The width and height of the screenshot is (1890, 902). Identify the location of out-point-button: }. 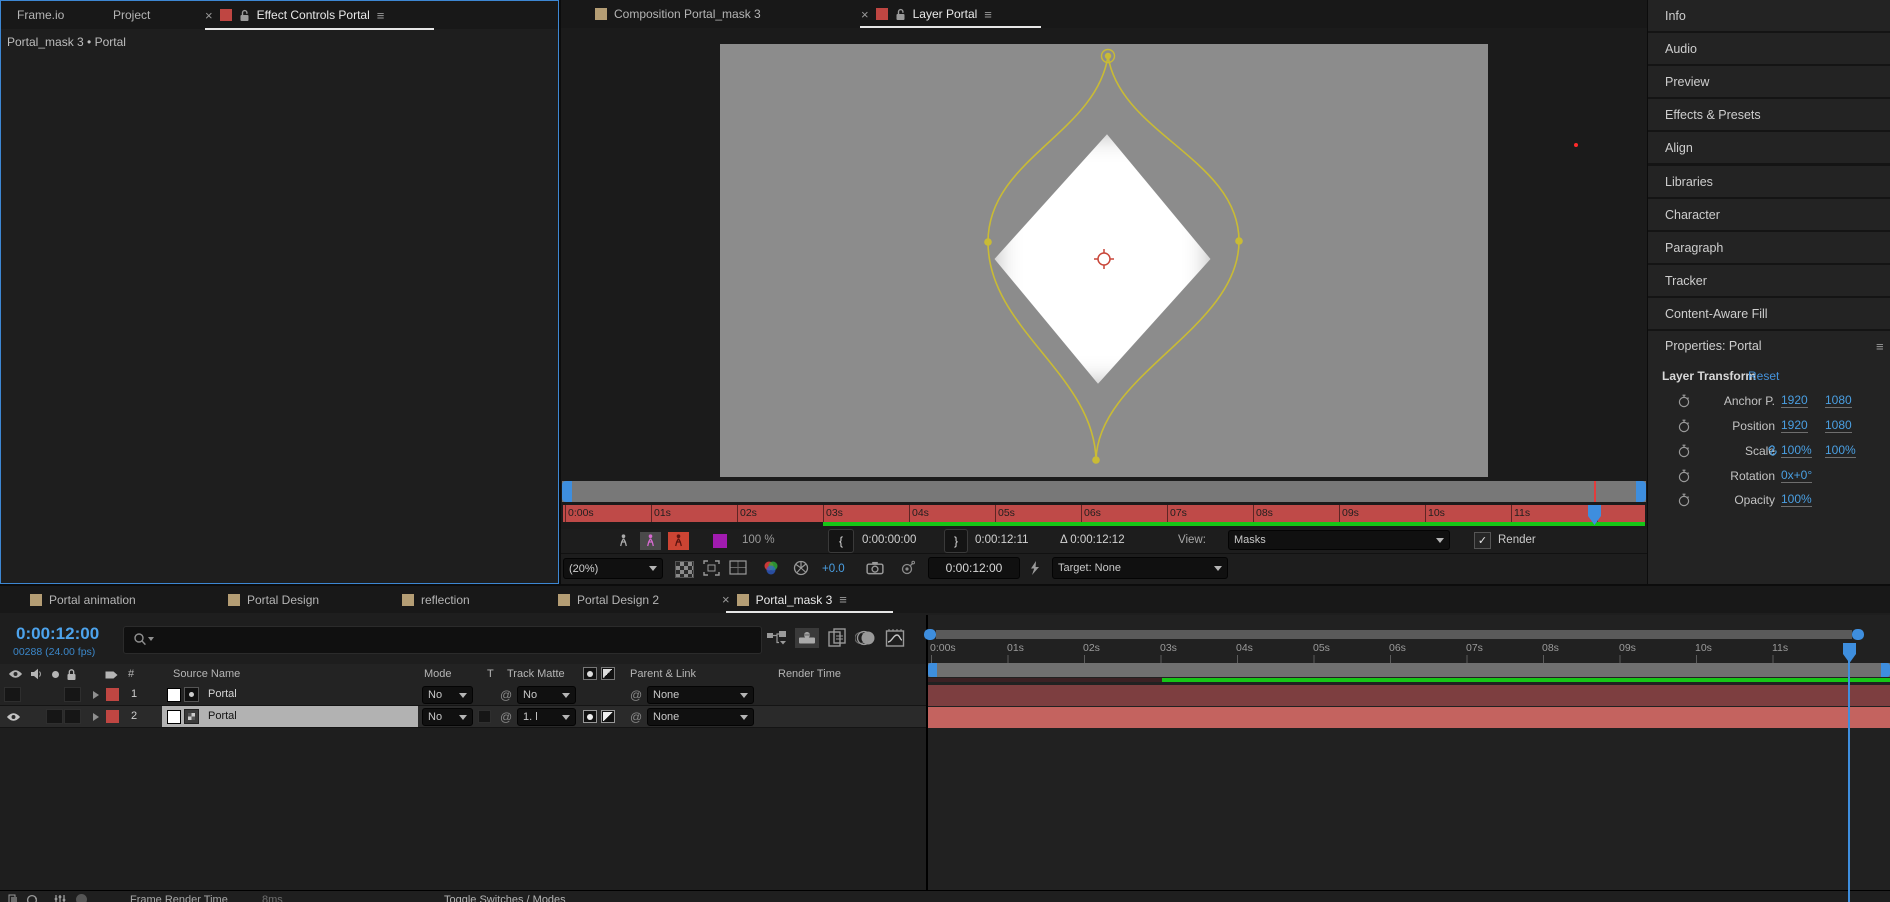
(956, 541).